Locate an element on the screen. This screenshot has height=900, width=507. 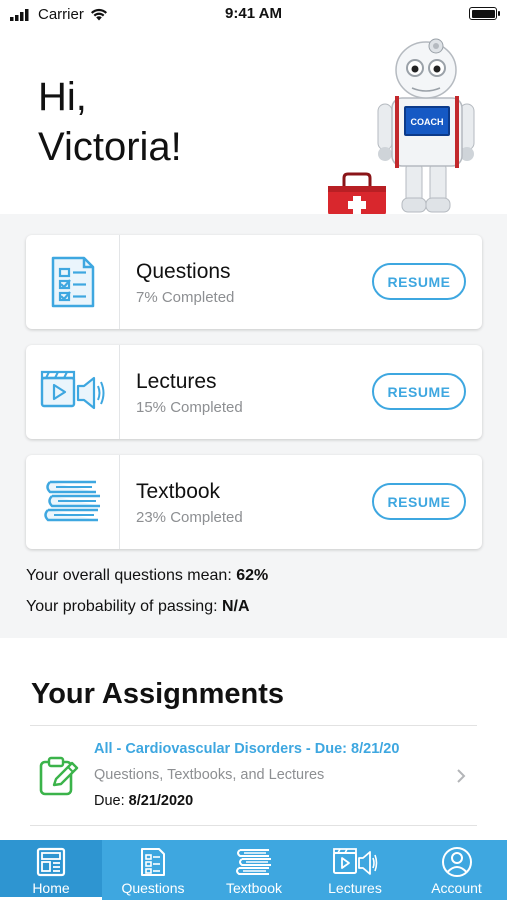
lectures-card: Lectures 15% Completed RESUME is located at coordinates (254, 392).